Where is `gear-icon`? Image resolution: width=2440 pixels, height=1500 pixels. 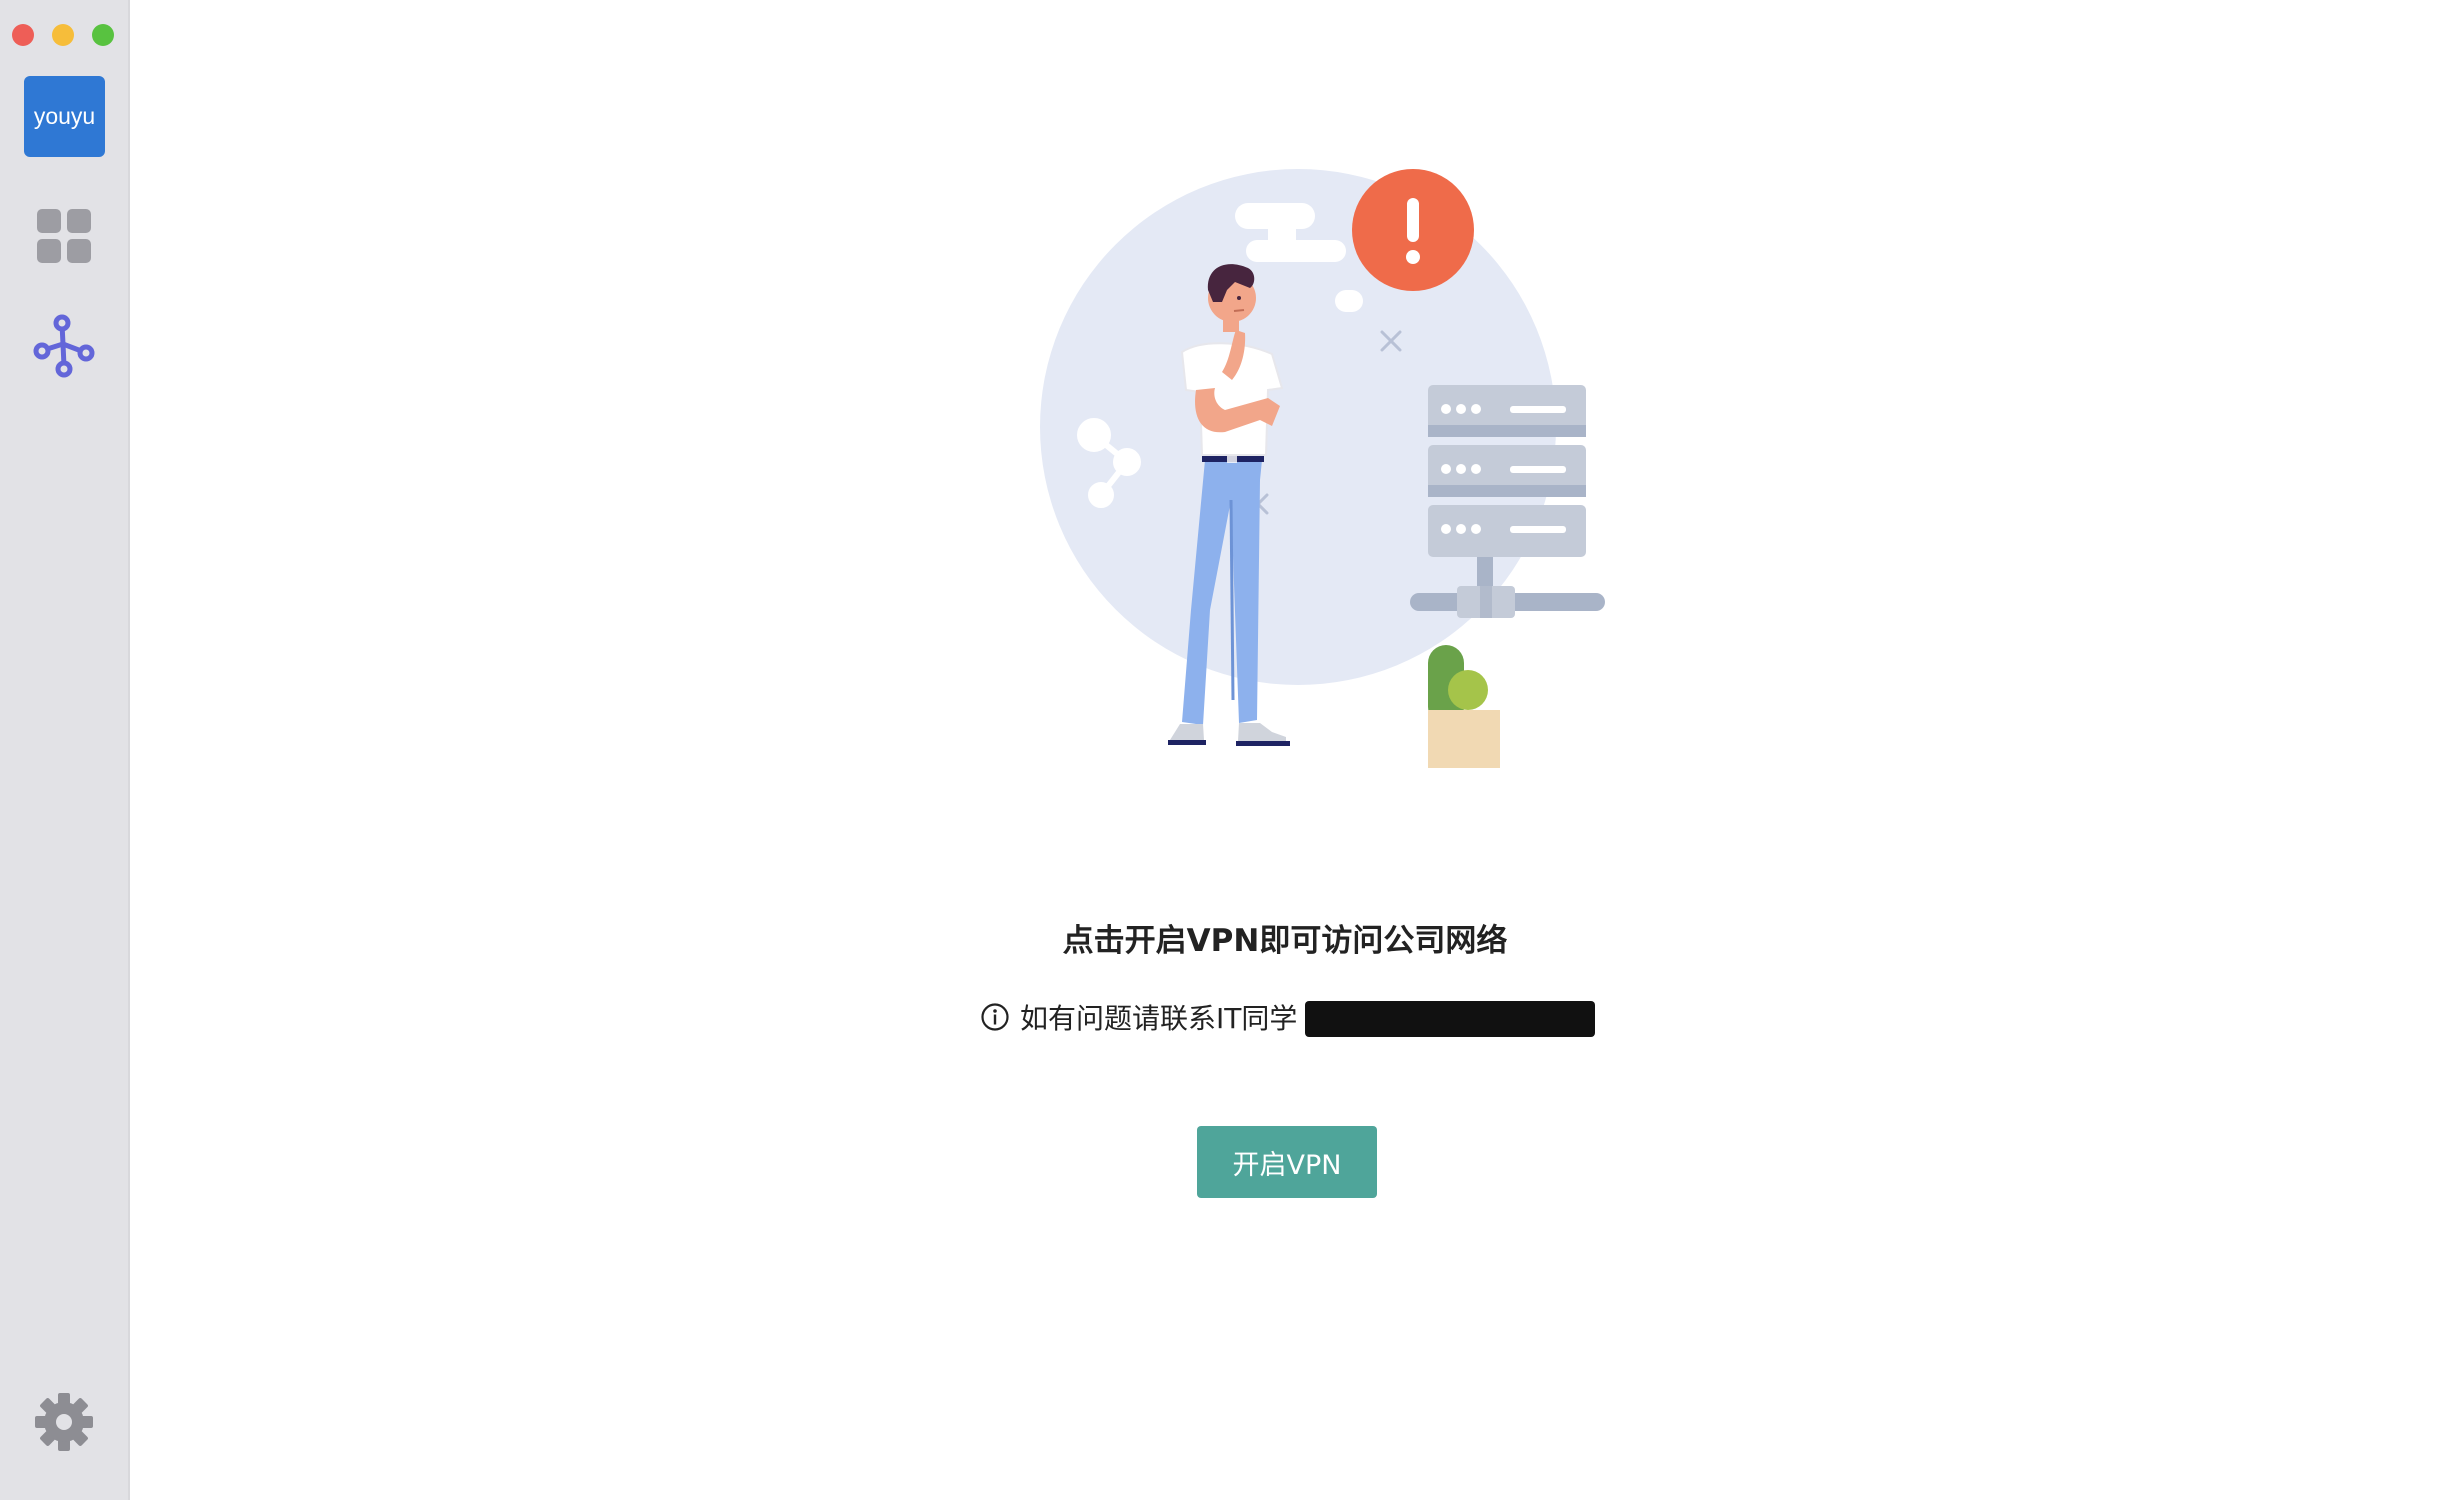
gear-icon is located at coordinates (64, 1422).